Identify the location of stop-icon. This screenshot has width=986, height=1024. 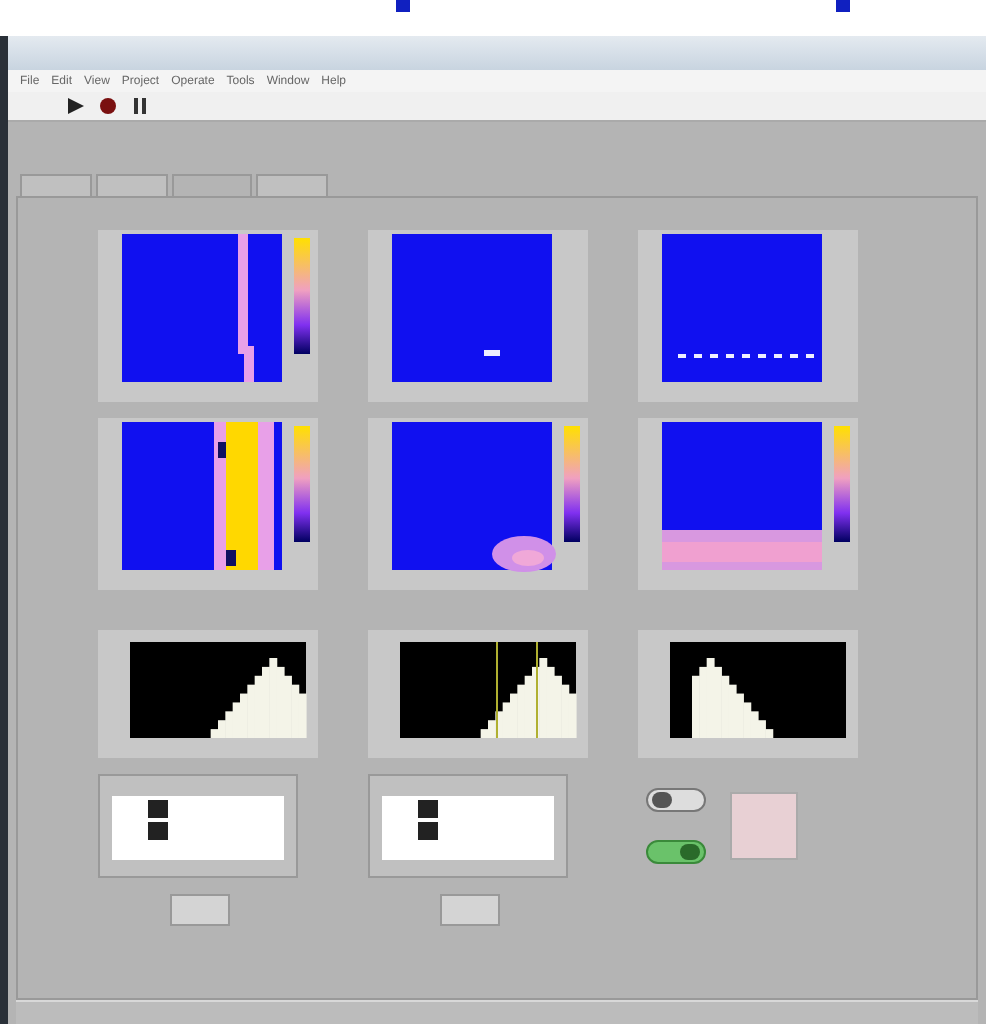
(108, 106).